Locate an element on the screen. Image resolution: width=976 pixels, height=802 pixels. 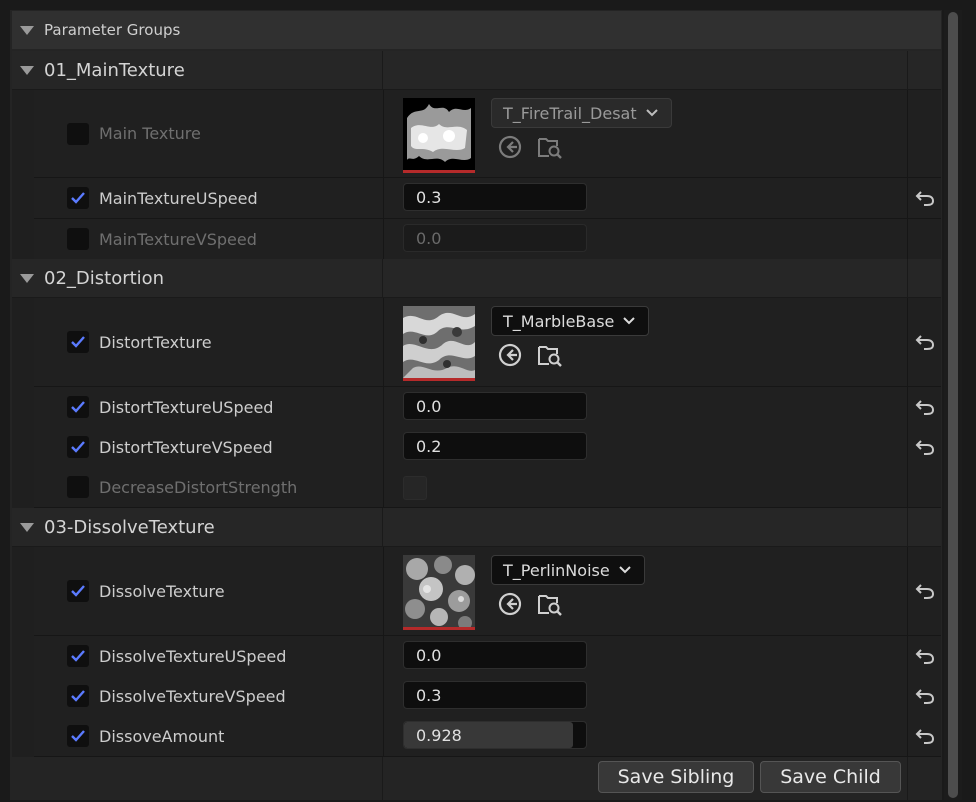
marble-thumbnail is located at coordinates (439, 342).